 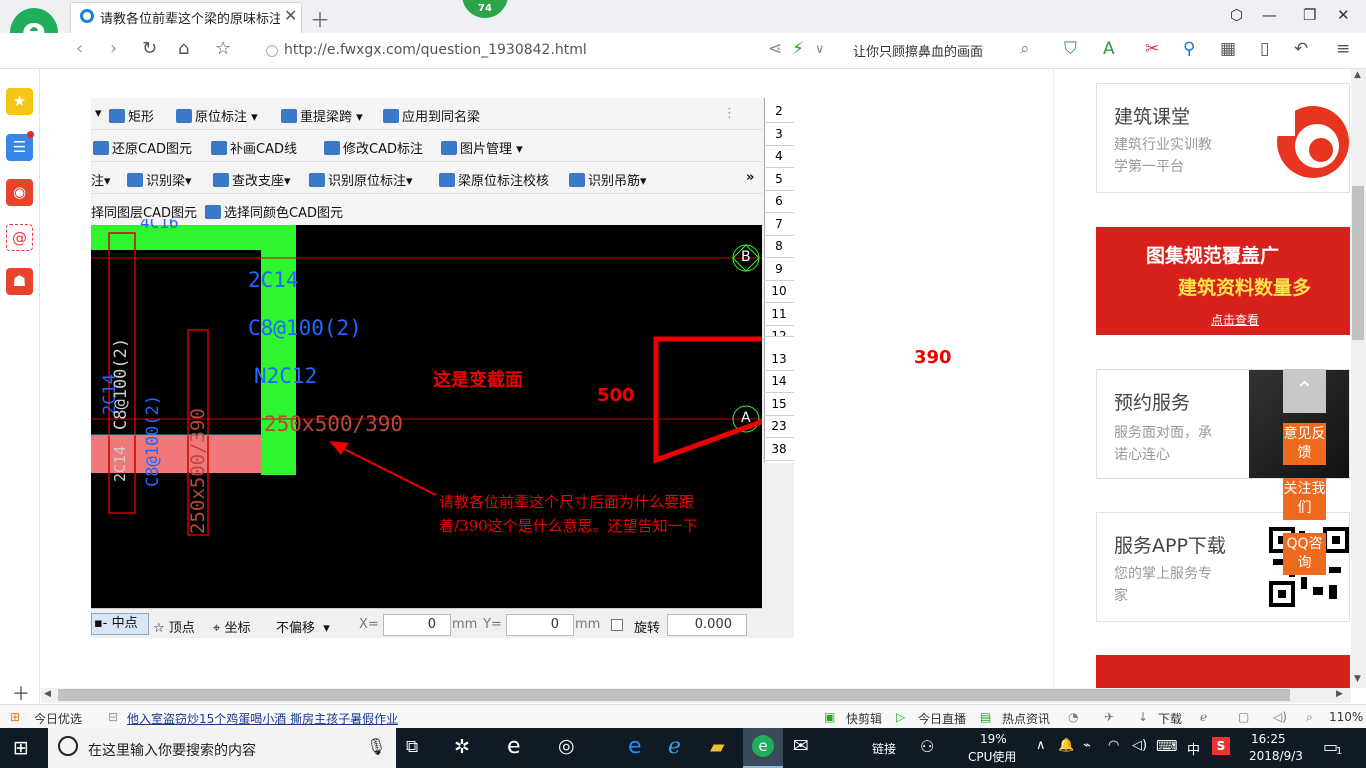 What do you see at coordinates (1203, 717) in the screenshot?
I see `ie-mode-icon: ℯ` at bounding box center [1203, 717].